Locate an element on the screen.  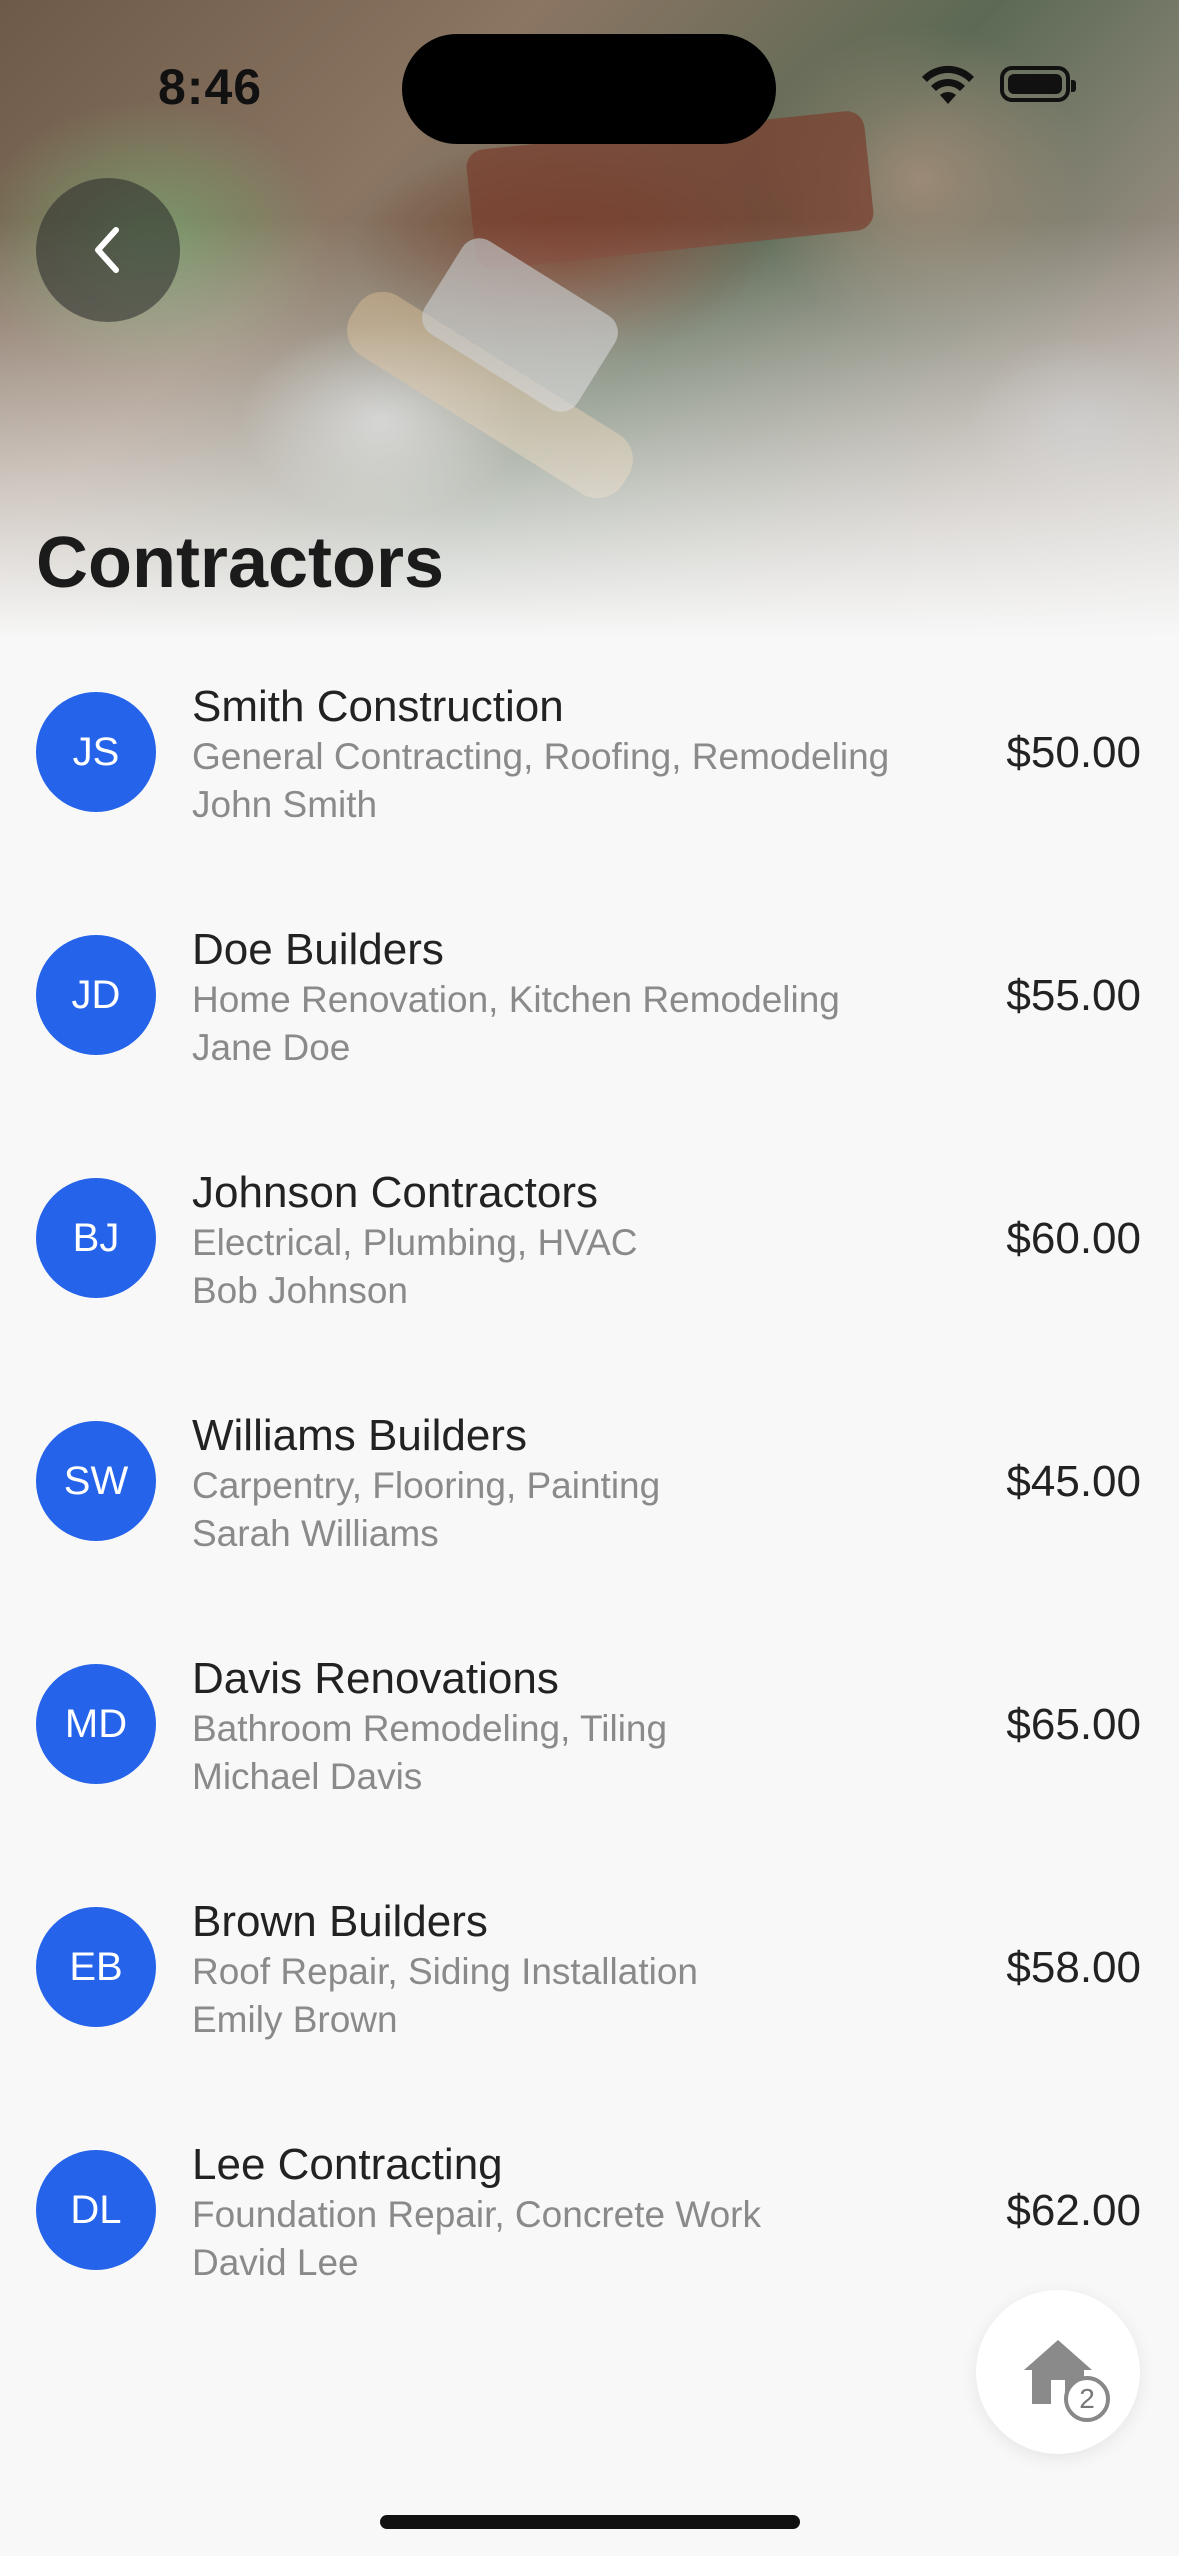
chevron-left-icon is located at coordinates (107, 250).